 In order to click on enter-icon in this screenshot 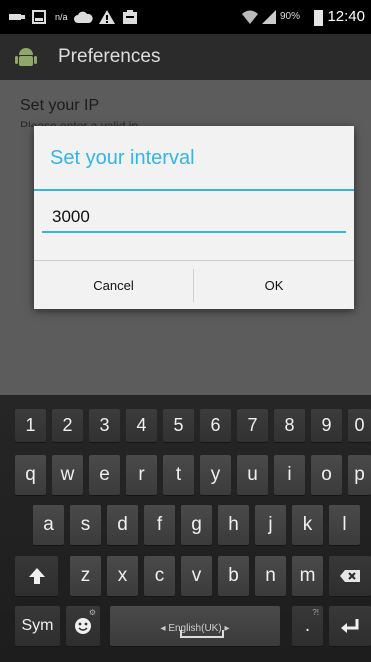, I will do `click(350, 625)`.